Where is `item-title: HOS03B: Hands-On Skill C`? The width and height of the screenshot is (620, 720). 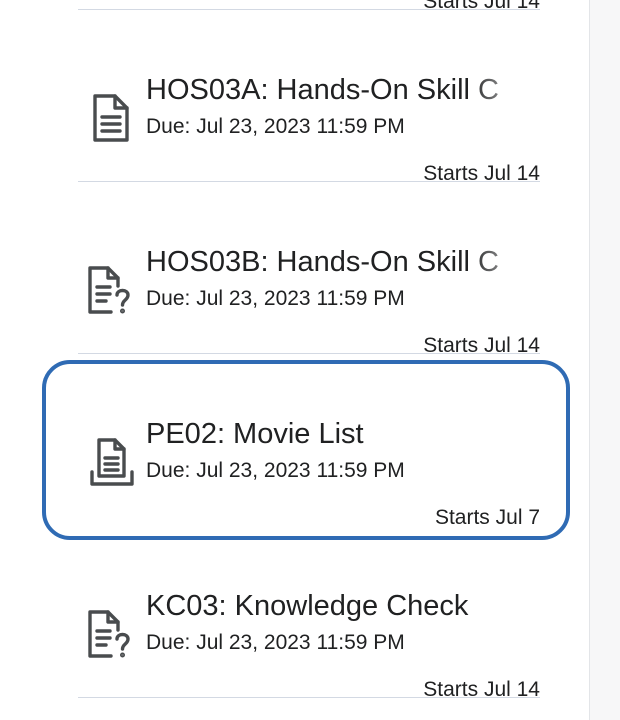
item-title: HOS03B: Hands-On Skill C is located at coordinates (343, 262).